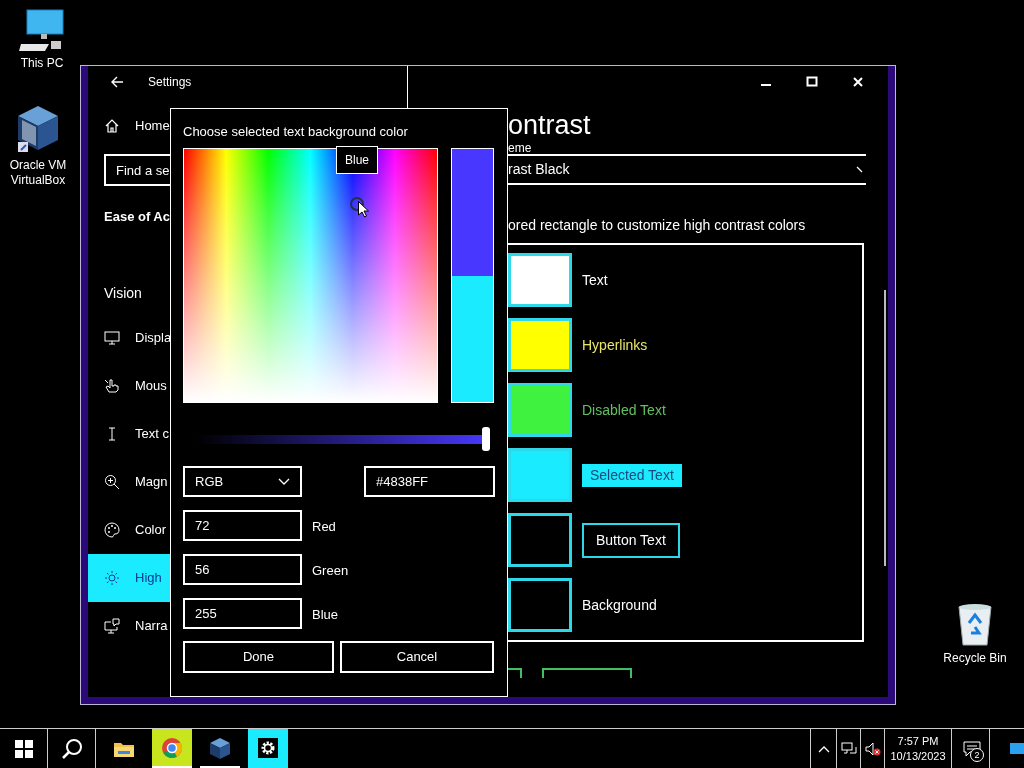  Describe the element at coordinates (296, 131) in the screenshot. I see `dialog-title: Choose selected text background color` at that location.